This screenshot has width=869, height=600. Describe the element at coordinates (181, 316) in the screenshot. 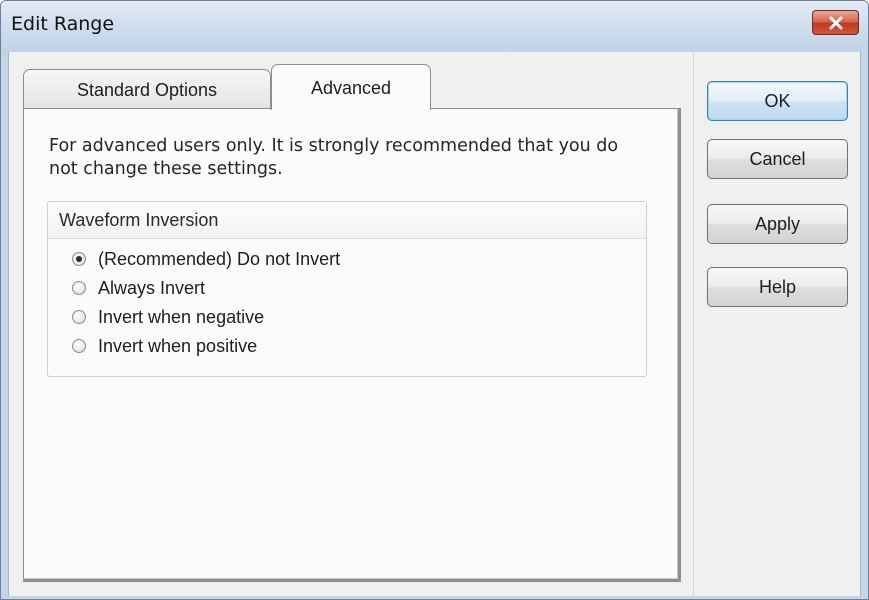

I see `radio-label: Invert when negative` at that location.